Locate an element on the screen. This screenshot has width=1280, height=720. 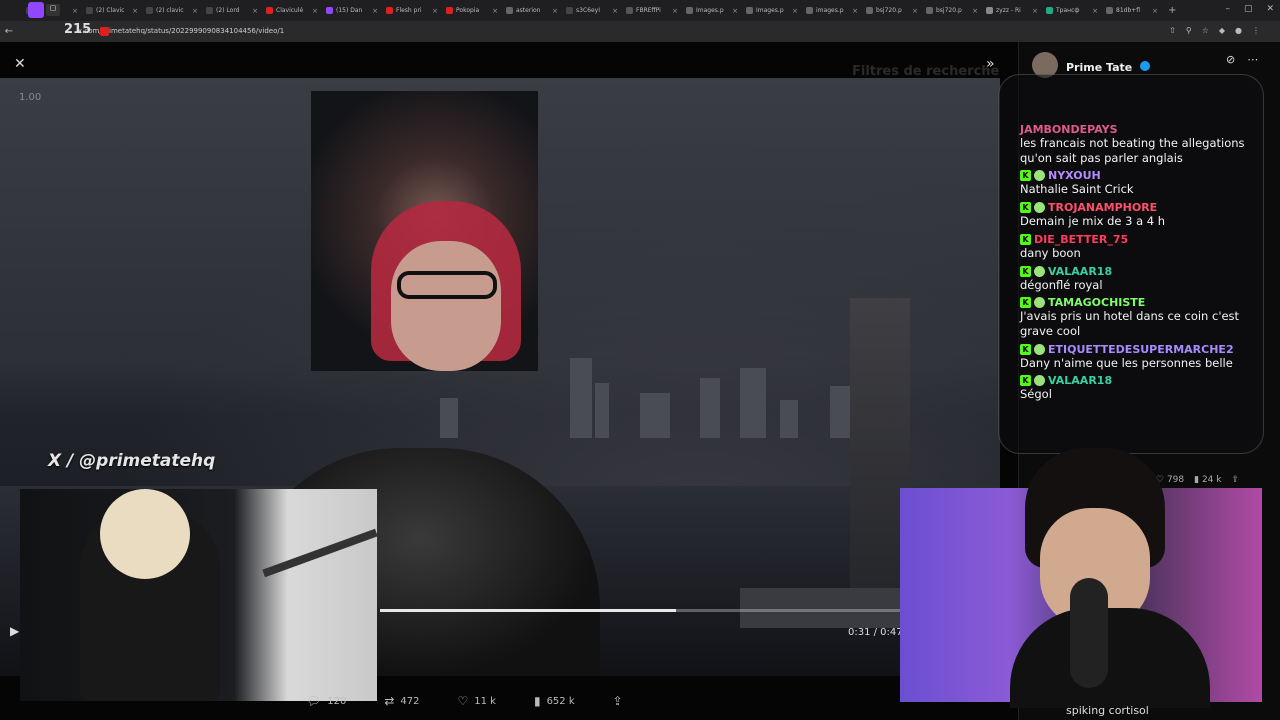
chat-message: K DIE_BETTER_75 dany boon is located at coordinates (1140, 247).